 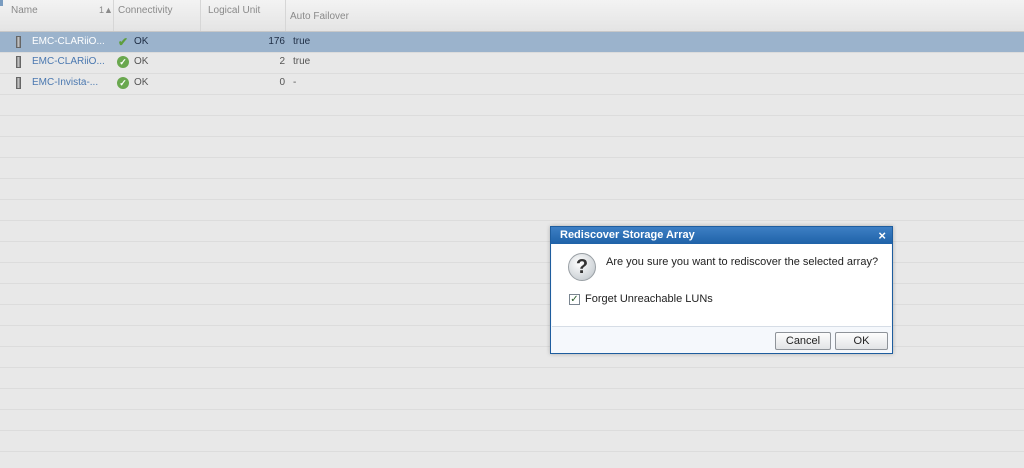 I want to click on forget-luns-label: Forget Unreachable LUNs, so click(x=649, y=299).